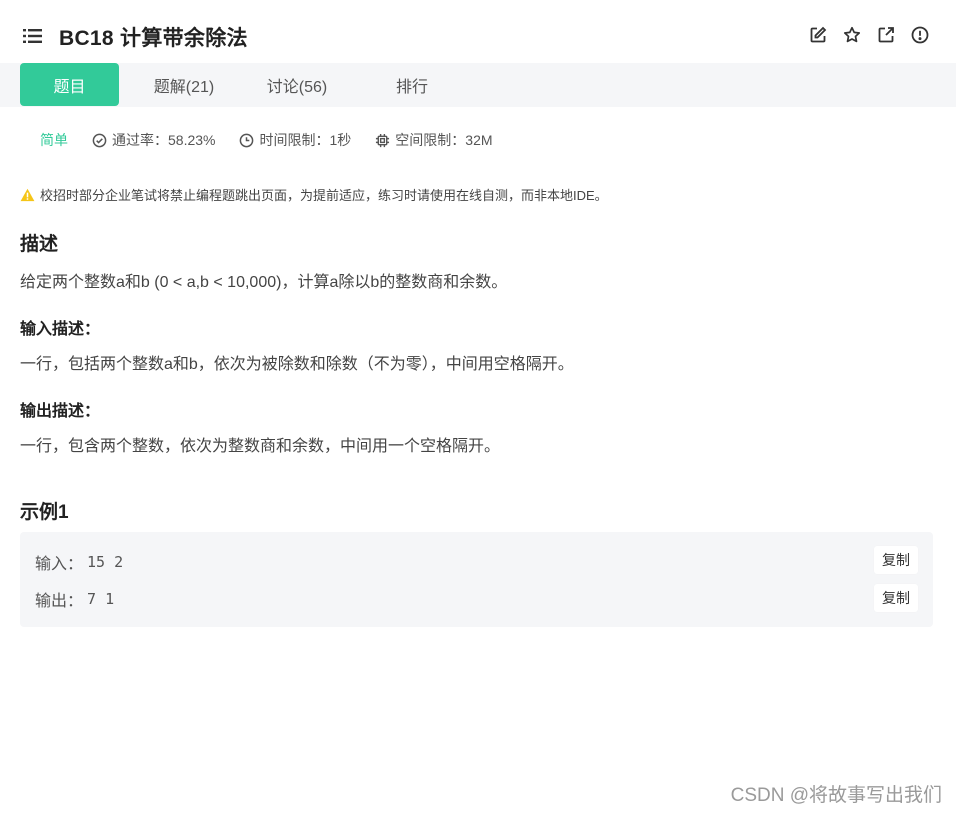 This screenshot has width=956, height=815. I want to click on alert-icon, so click(920, 35).